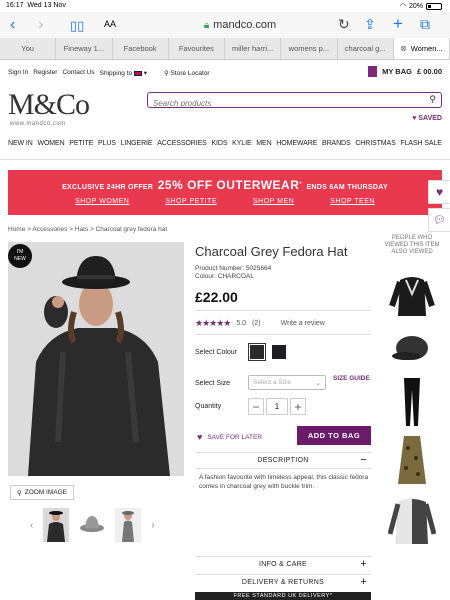 This screenshot has height=600, width=450. I want to click on chat-float-button: 💬︎, so click(439, 220).